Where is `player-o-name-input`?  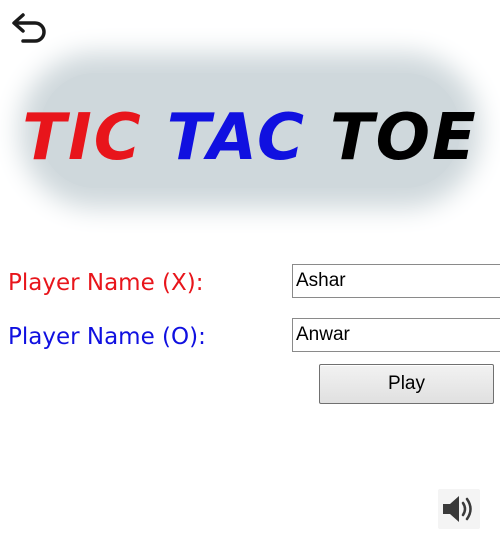
player-o-name-input is located at coordinates (396, 335).